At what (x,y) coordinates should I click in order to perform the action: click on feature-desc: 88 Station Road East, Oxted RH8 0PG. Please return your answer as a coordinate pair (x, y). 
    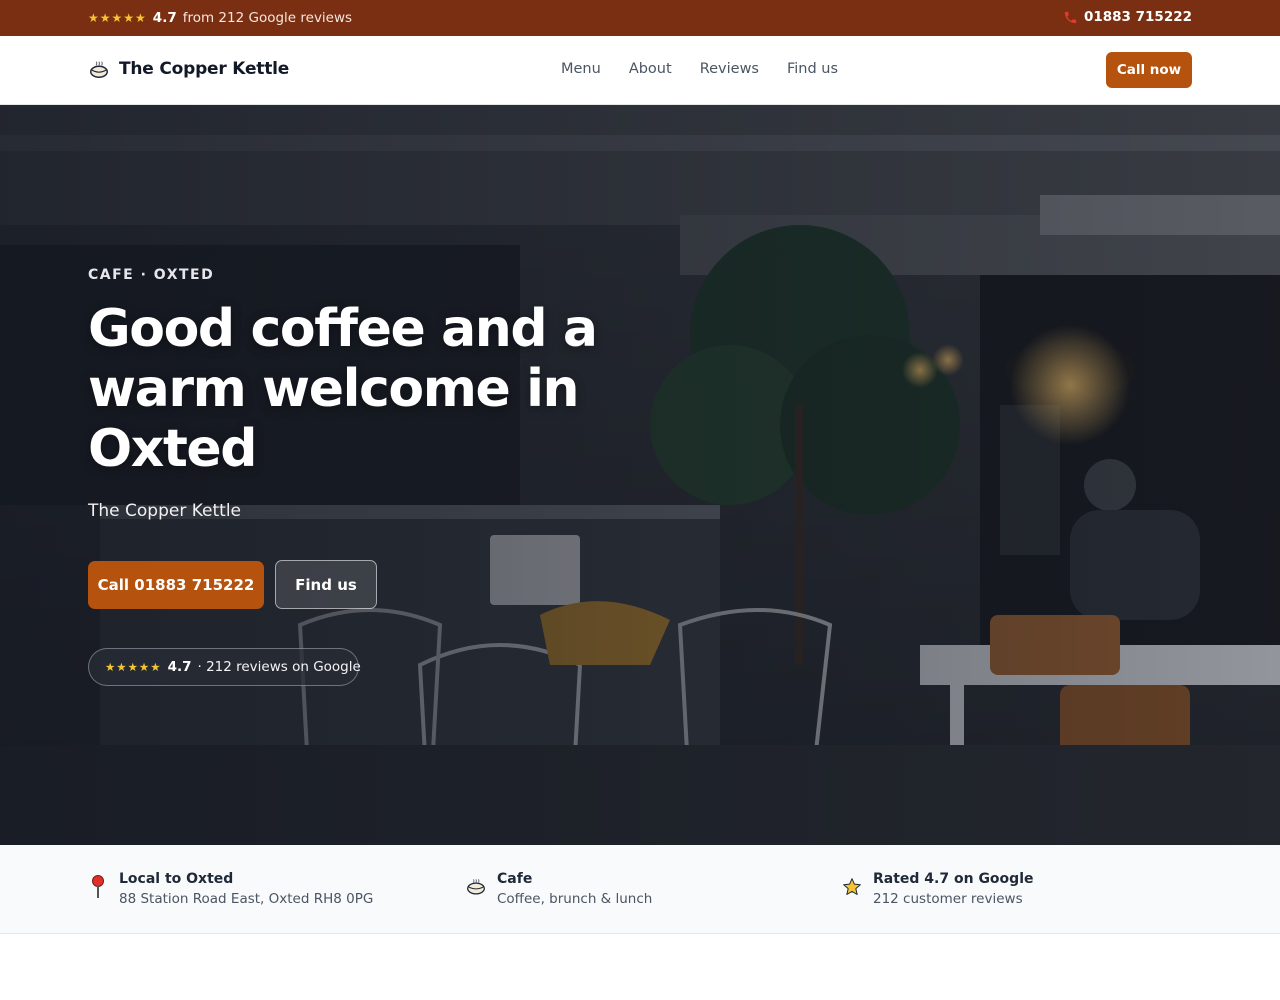
    Looking at the image, I should click on (246, 899).